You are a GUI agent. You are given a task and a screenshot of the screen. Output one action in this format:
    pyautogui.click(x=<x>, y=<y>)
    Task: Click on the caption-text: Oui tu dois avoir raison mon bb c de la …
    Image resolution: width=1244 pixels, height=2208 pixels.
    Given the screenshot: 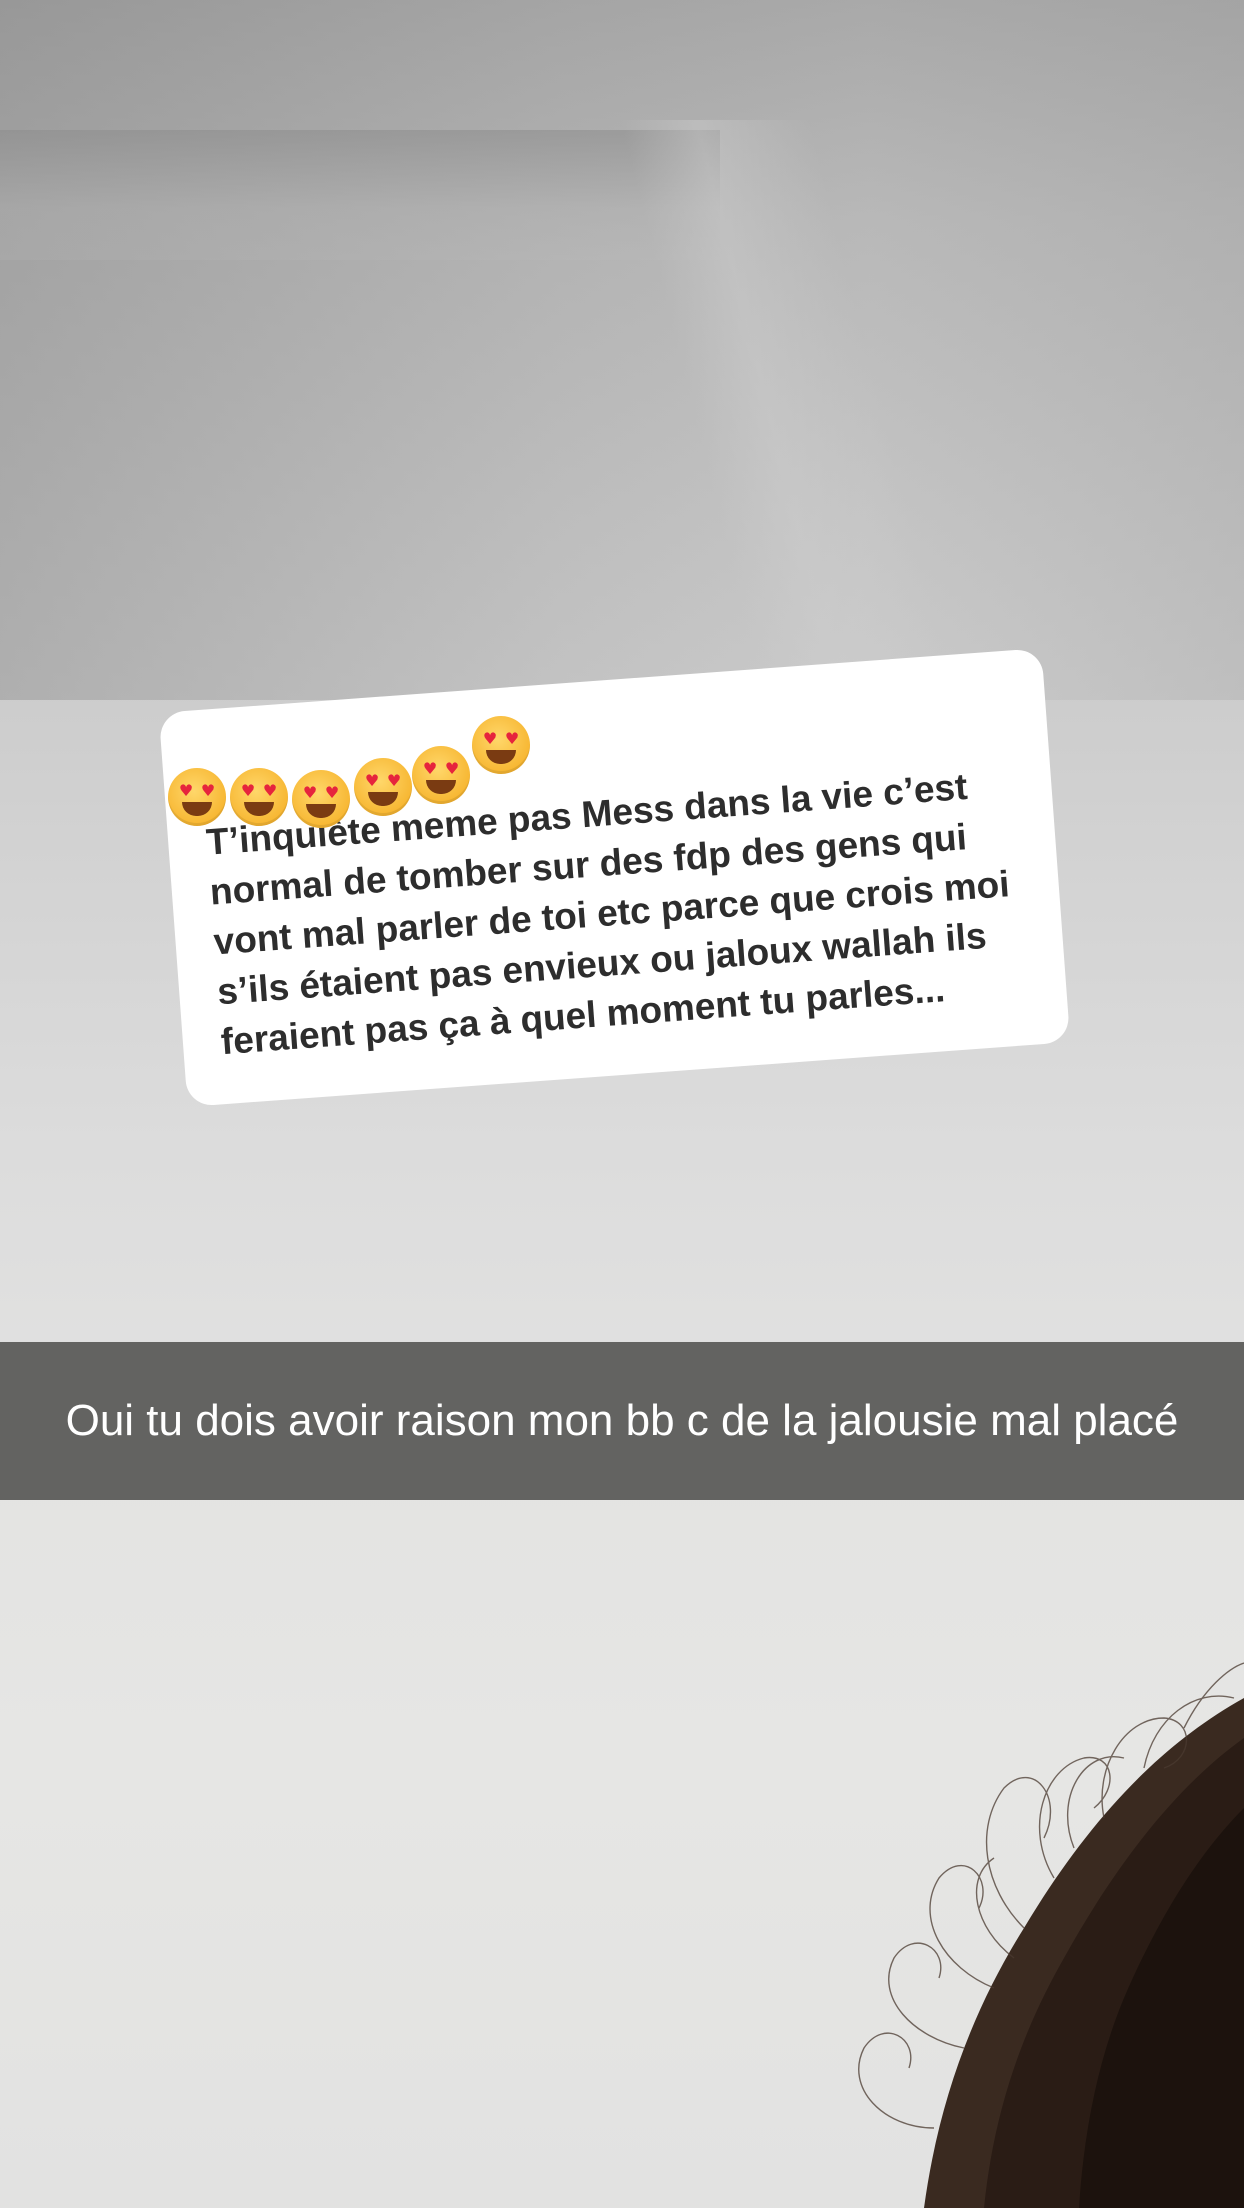 What is the action you would take?
    pyautogui.click(x=622, y=1420)
    